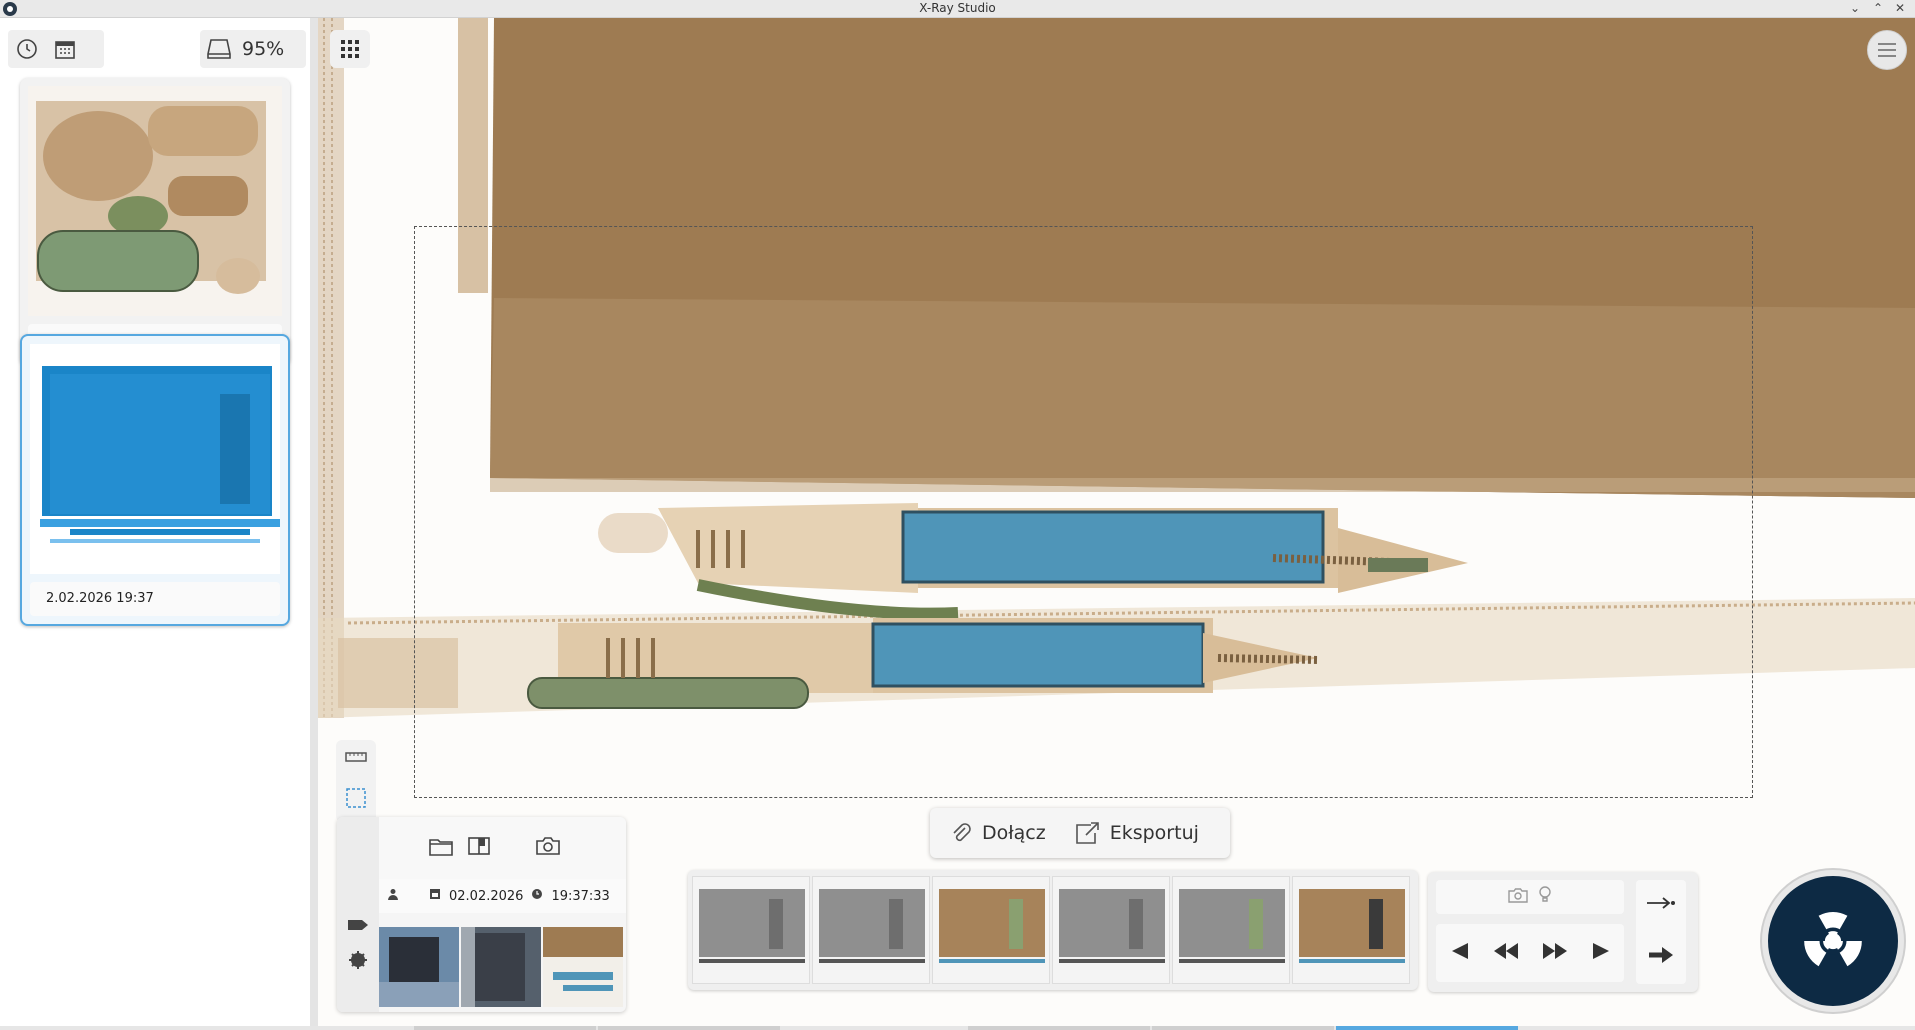 Image resolution: width=1915 pixels, height=1030 pixels. Describe the element at coordinates (1530, 897) in the screenshot. I see `capture-options` at that location.